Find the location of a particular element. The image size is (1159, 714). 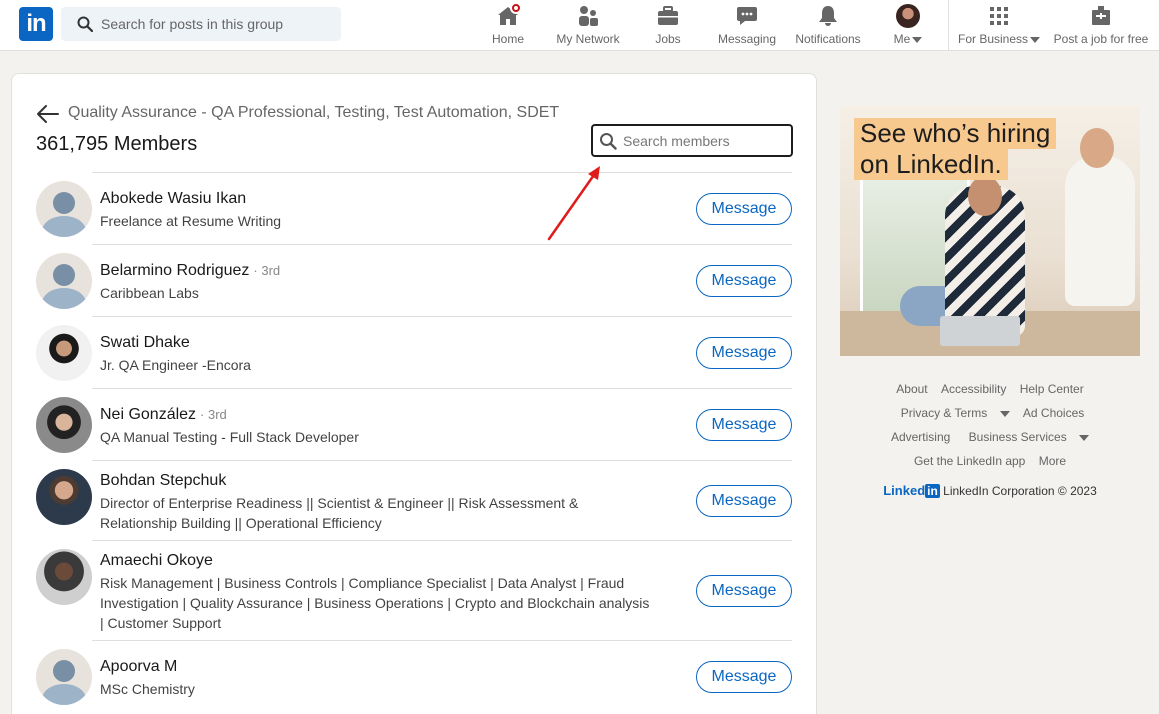

copyright: Linked in LinkedIn Corporation © 2023 is located at coordinates (990, 490).